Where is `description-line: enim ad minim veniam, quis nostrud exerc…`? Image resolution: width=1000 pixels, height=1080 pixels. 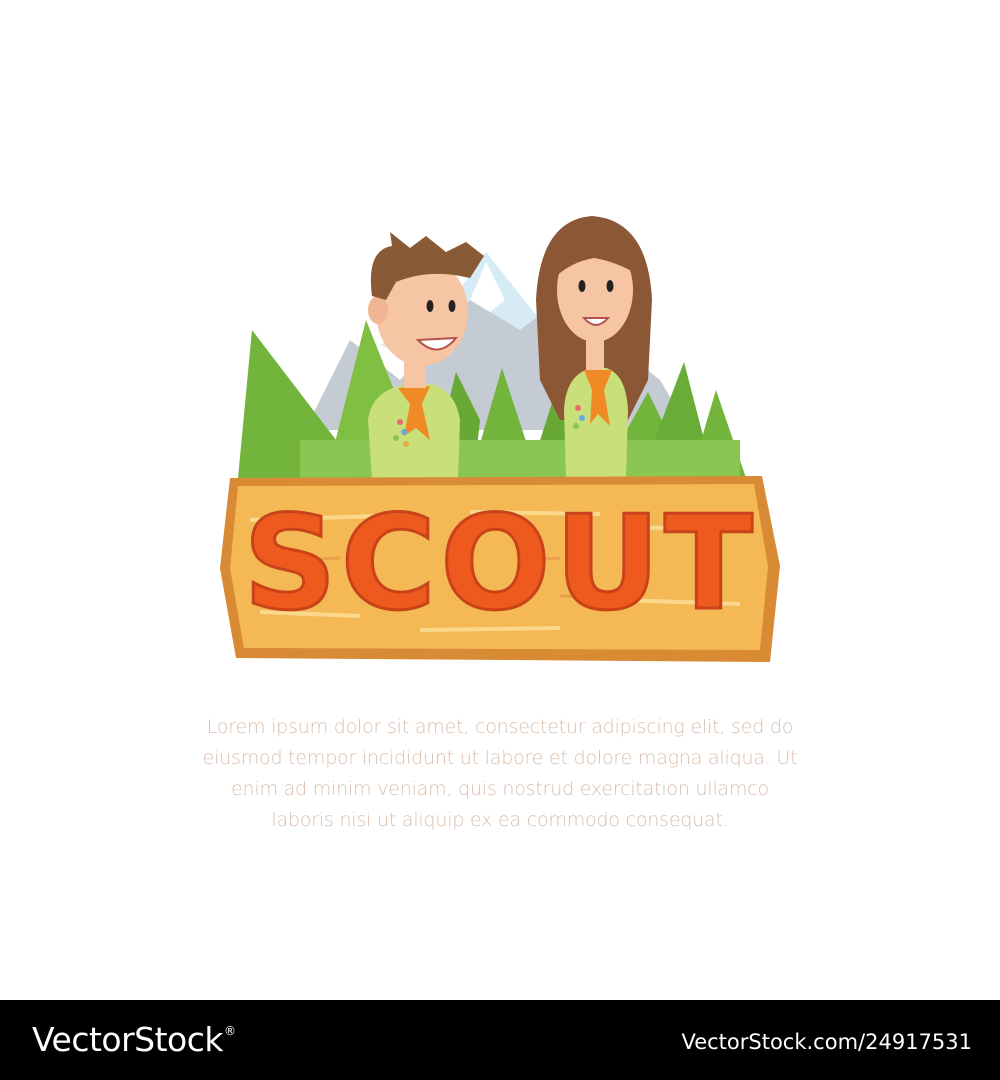
description-line: enim ad minim veniam, quis nostrud exerc… is located at coordinates (500, 789).